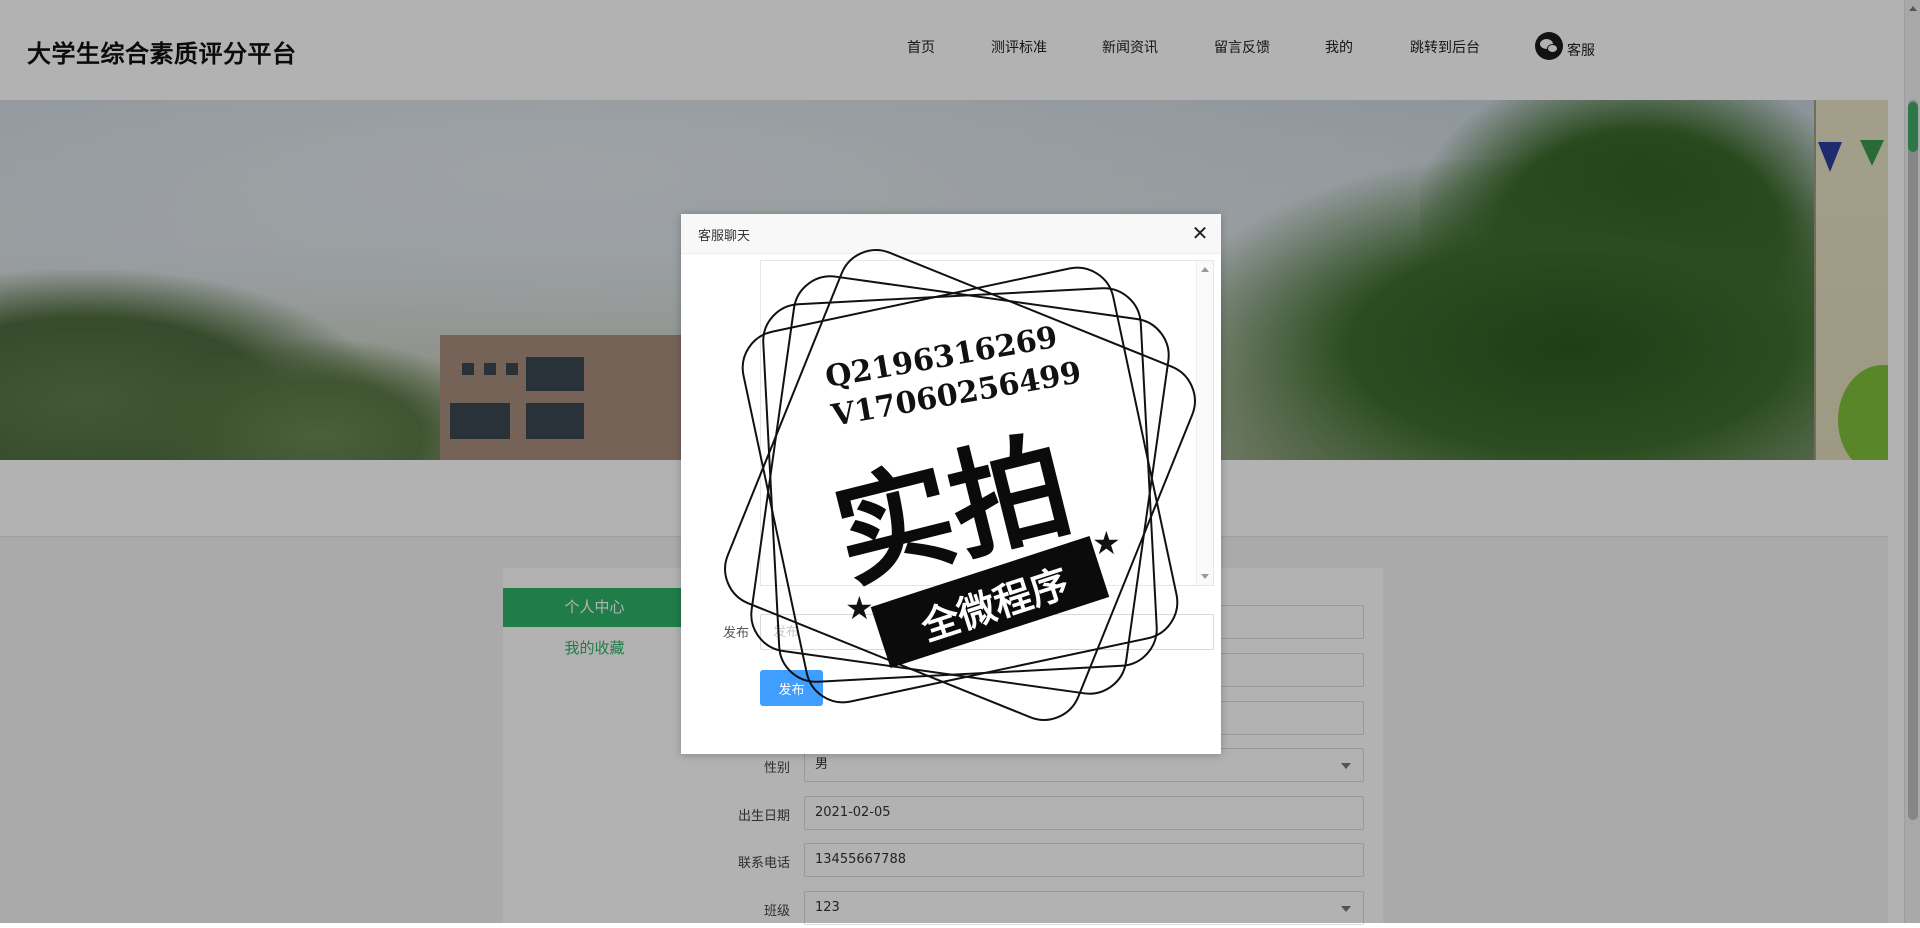 The image size is (1920, 928). I want to click on post-label: 发布, so click(736, 633).